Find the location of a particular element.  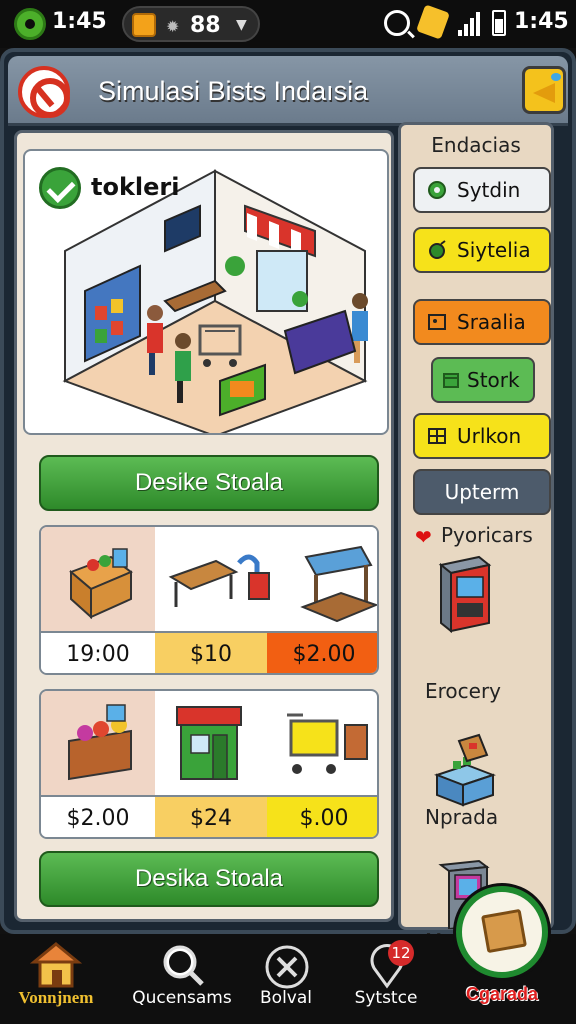

currency-value: 88 is located at coordinates (205, 25).